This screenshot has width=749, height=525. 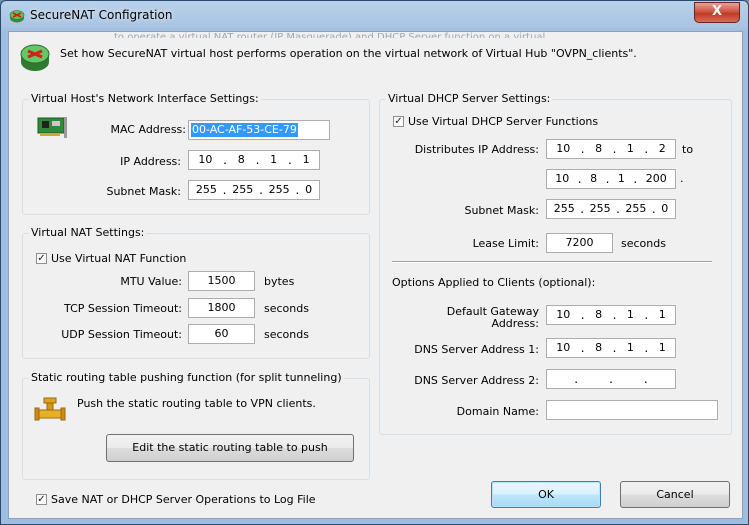 What do you see at coordinates (579, 243) in the screenshot?
I see `lease-limit-input: 7200` at bounding box center [579, 243].